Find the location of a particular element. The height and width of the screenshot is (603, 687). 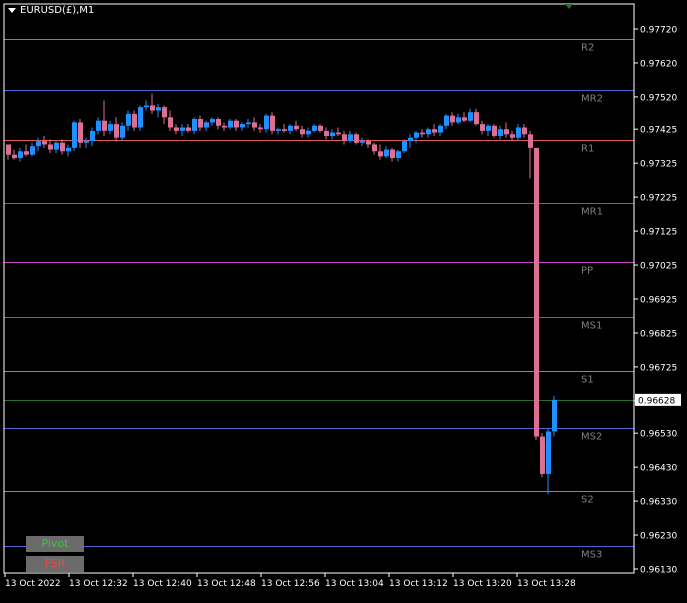

x-tick-label: 13 Oct 13:04 is located at coordinates (354, 584).